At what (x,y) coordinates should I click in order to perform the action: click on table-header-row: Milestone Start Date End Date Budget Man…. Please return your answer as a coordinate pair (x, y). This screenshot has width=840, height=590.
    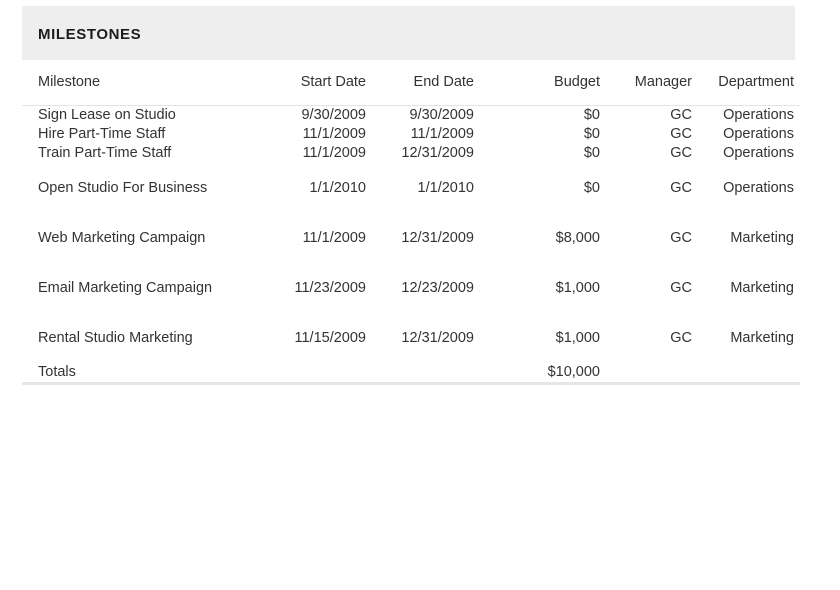
    Looking at the image, I should click on (411, 83).